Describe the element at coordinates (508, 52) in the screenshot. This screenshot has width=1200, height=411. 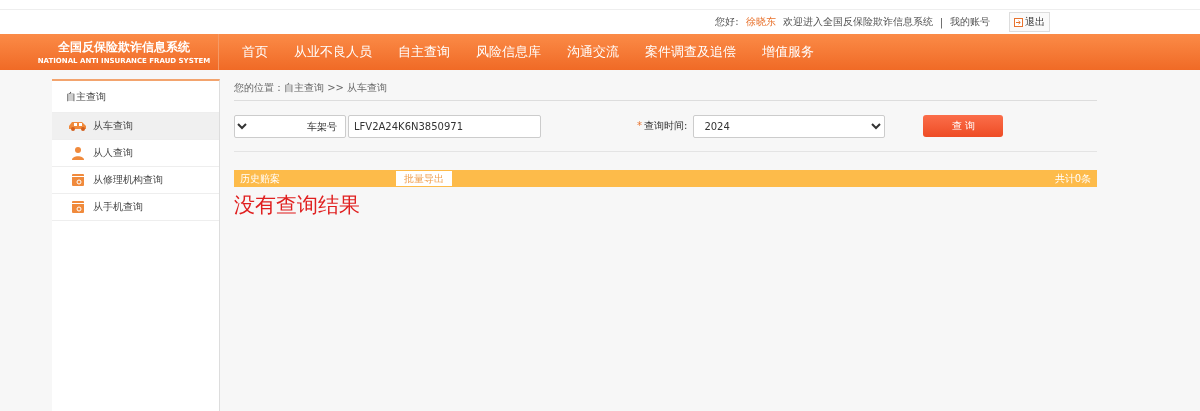
I see `nav-item: 风险信息库` at that location.